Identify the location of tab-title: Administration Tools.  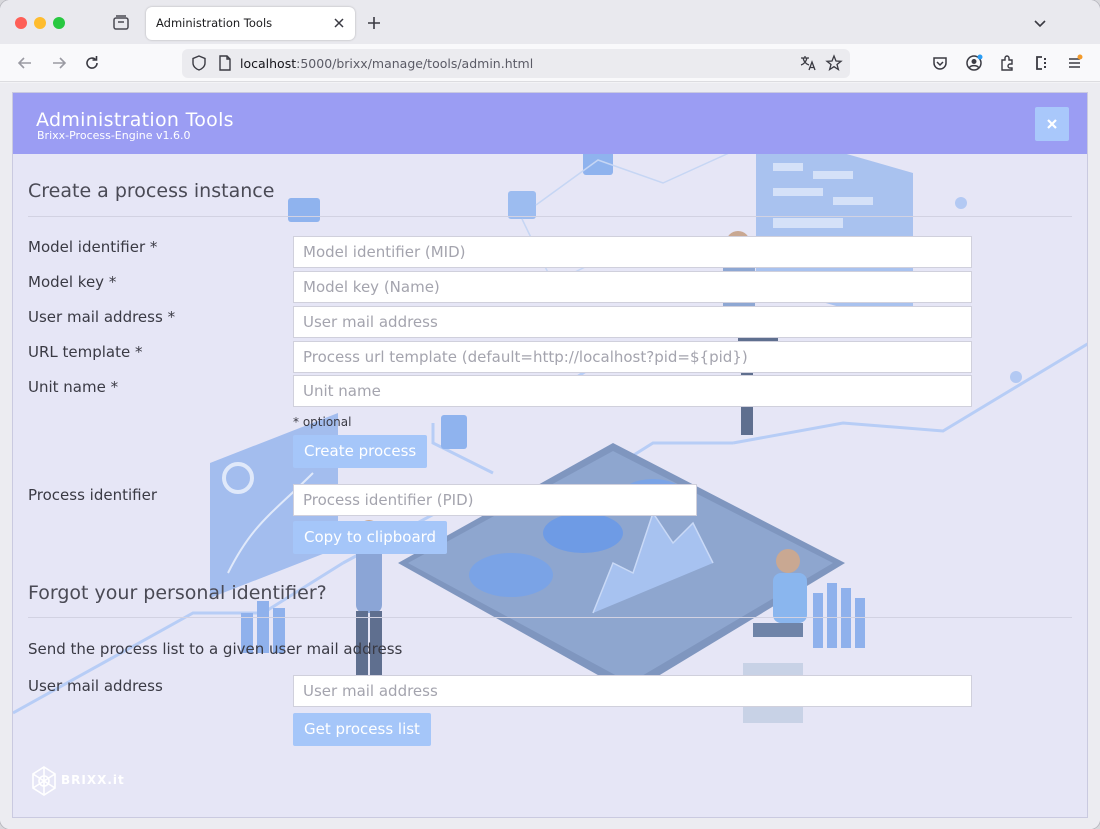
(214, 23).